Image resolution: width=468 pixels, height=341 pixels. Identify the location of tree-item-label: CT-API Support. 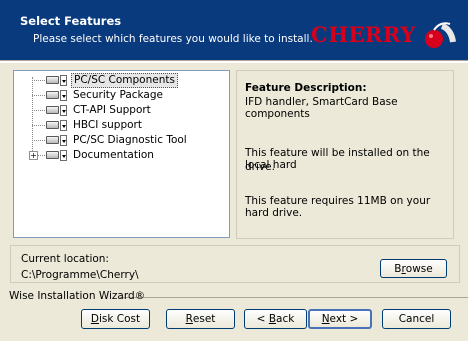
(112, 109).